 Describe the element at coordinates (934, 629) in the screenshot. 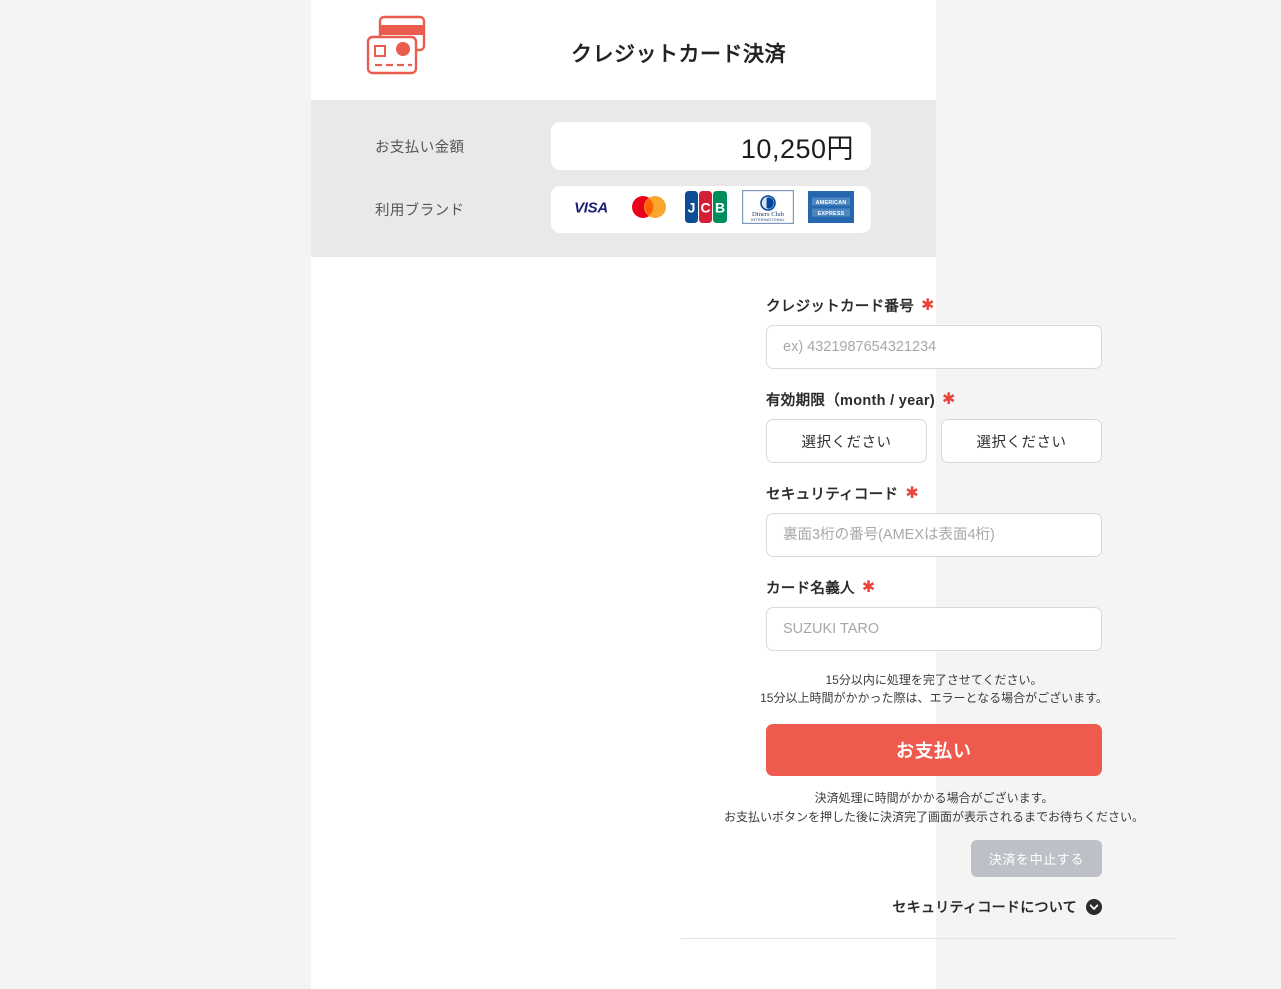

I see `card-holder-input` at that location.